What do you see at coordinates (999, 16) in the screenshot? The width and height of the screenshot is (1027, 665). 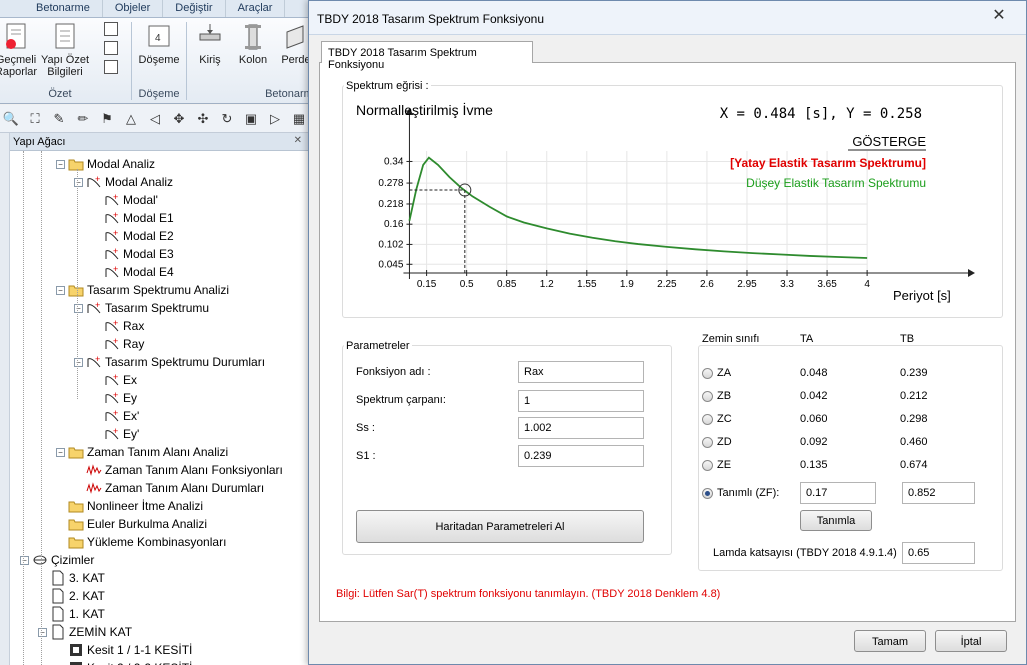 I see `close-icon: ✕` at bounding box center [999, 16].